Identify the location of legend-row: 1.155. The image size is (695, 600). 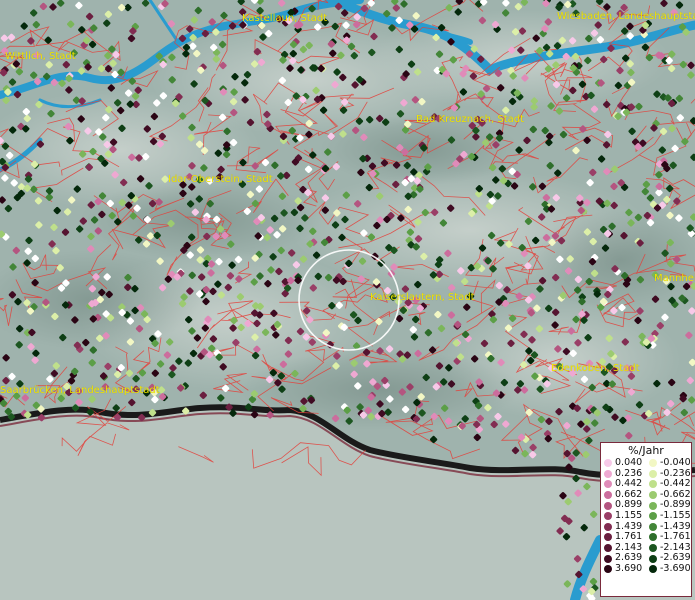
(623, 515).